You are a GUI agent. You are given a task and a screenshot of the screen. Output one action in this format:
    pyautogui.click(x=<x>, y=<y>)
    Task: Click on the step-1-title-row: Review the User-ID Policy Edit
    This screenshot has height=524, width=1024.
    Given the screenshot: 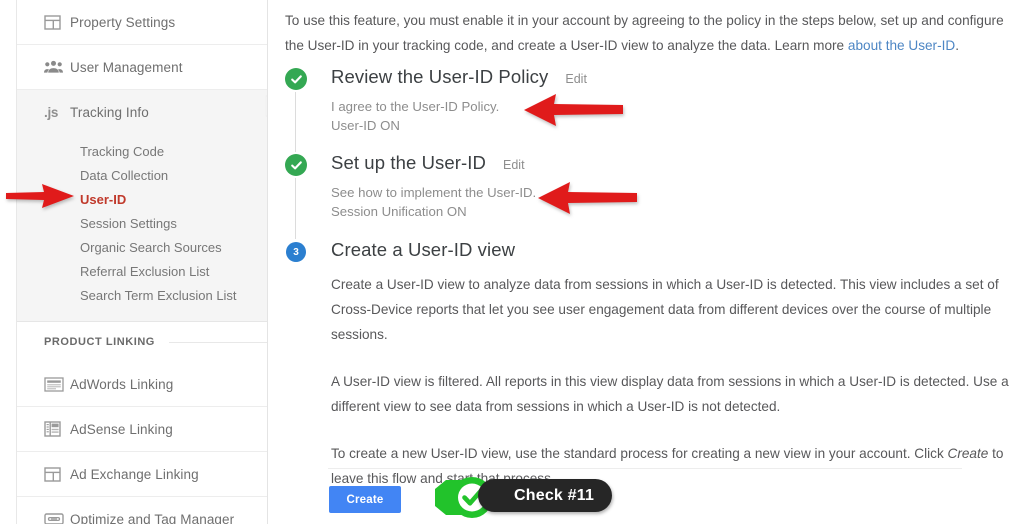 What is the action you would take?
    pyautogui.click(x=668, y=79)
    